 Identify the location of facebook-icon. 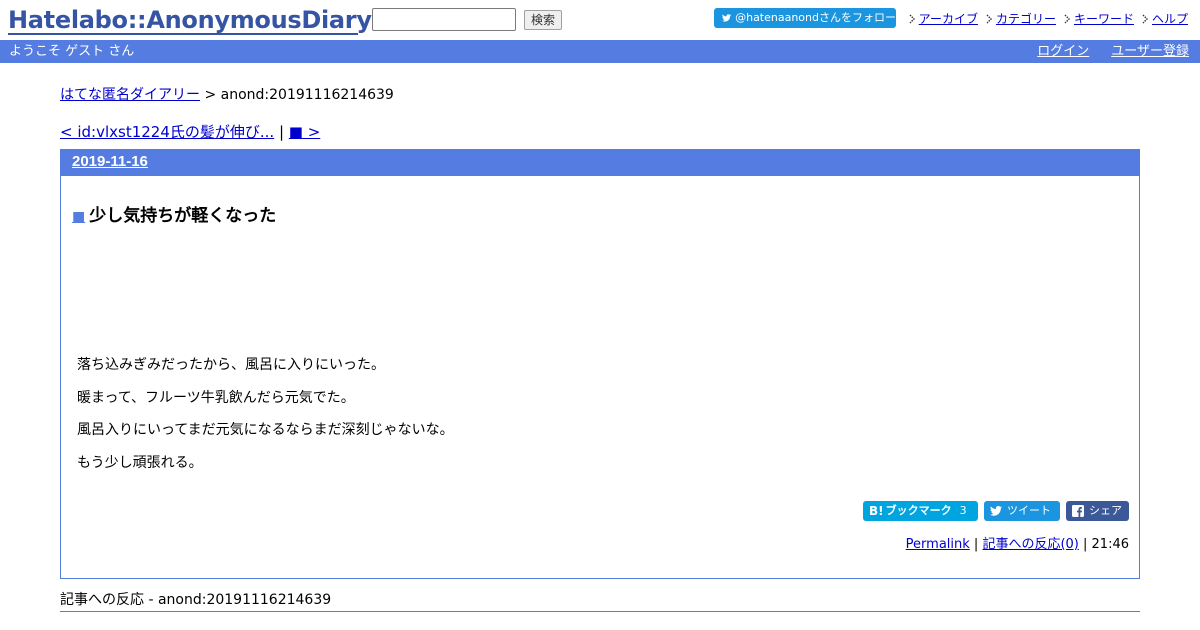
(1078, 511).